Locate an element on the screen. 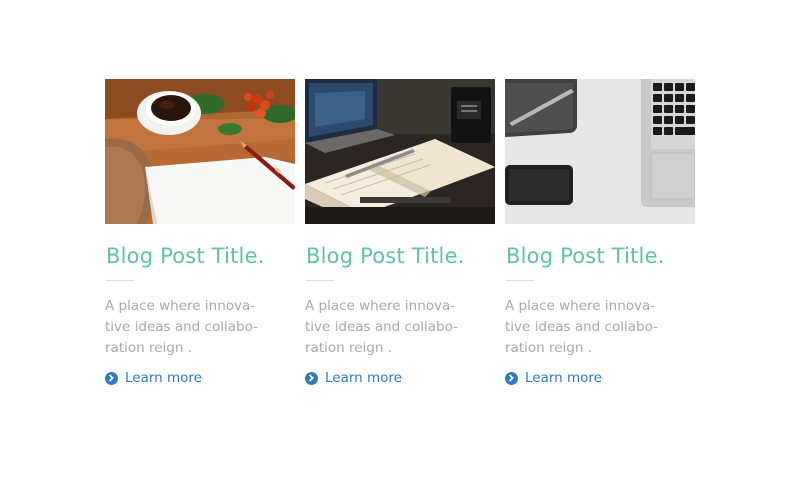 This screenshot has height=477, width=800. post-image-coffee-notepad is located at coordinates (200, 151).